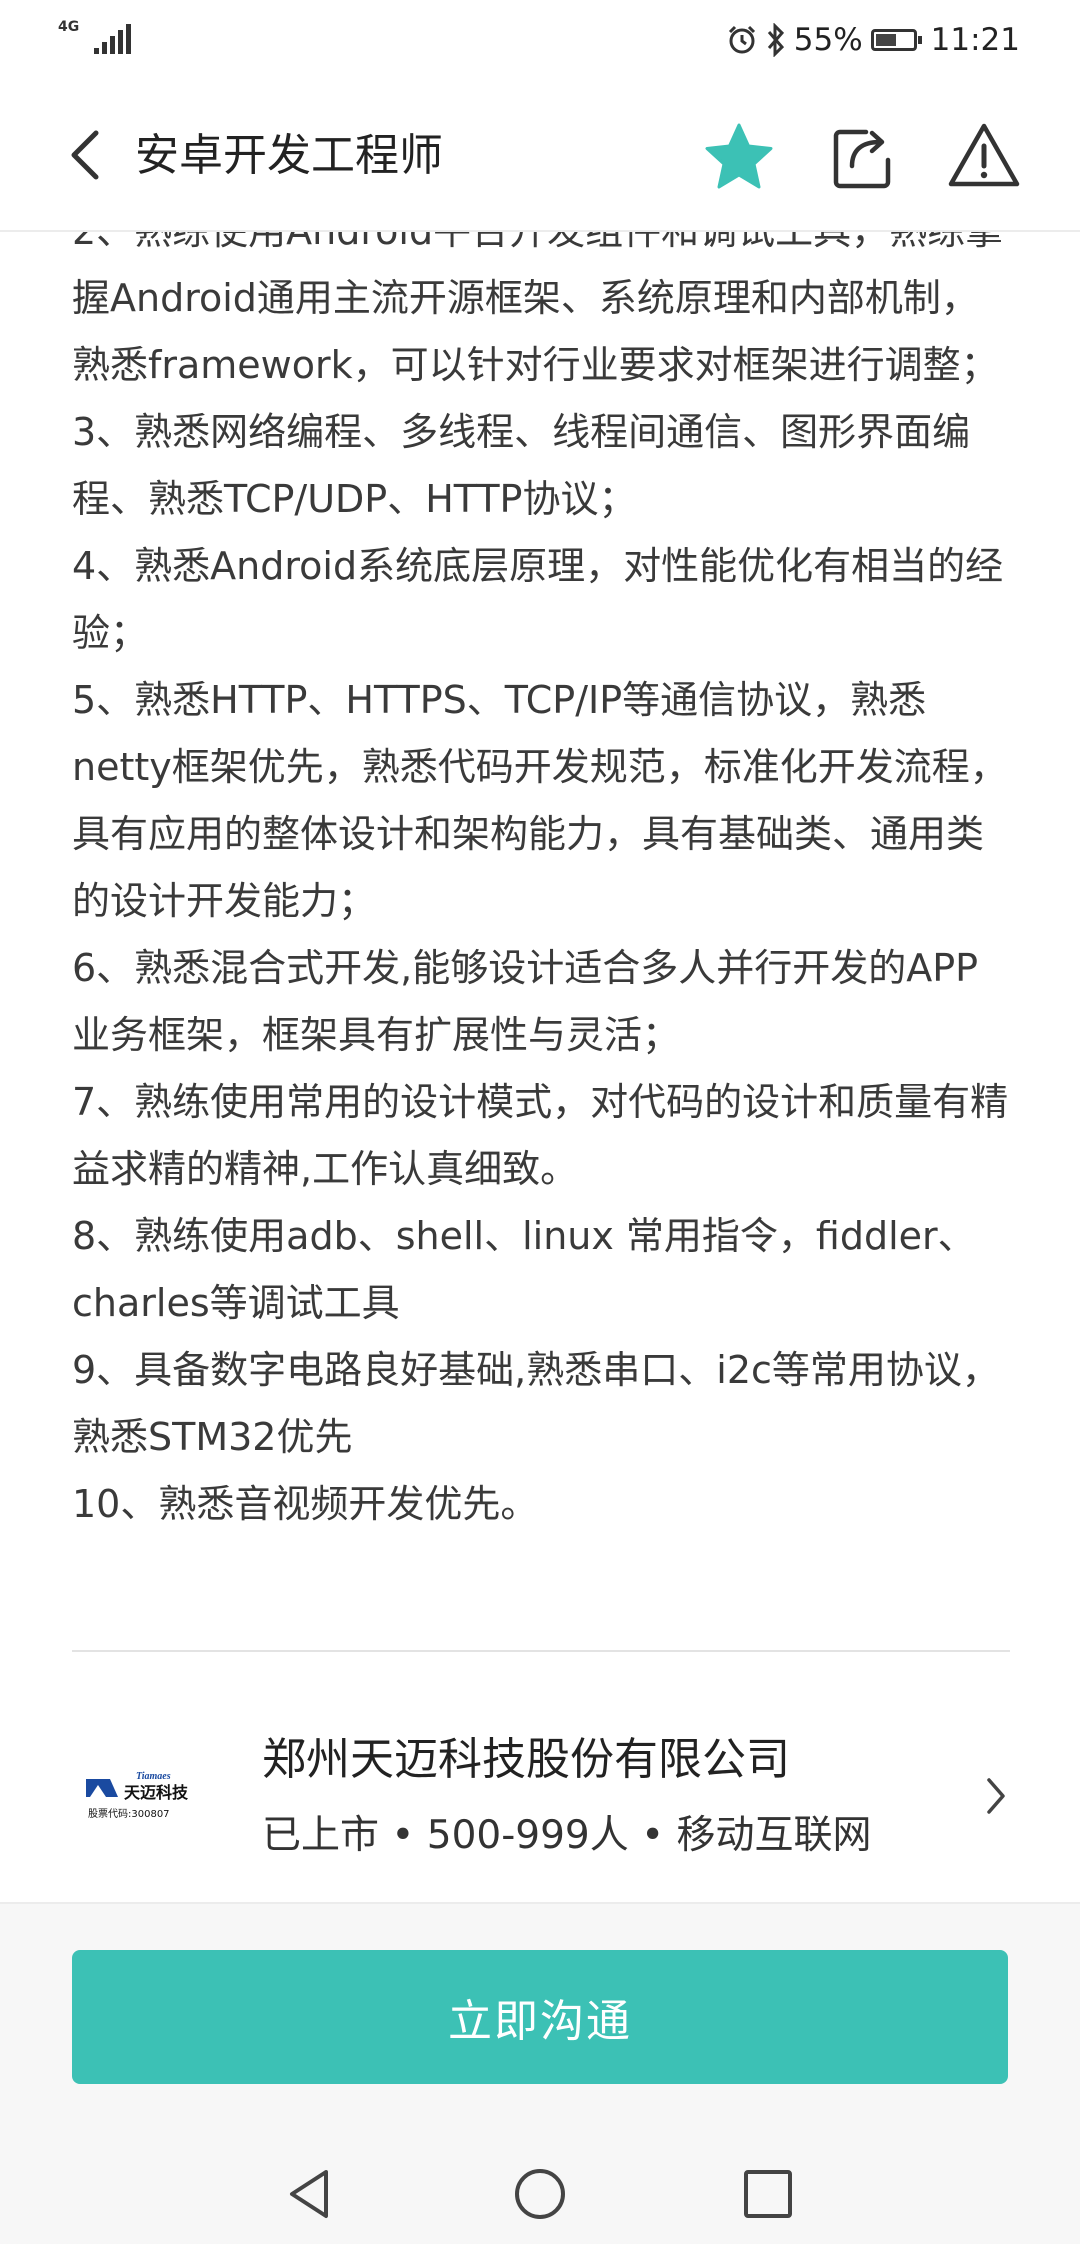 This screenshot has width=1080, height=2244. What do you see at coordinates (775, 40) in the screenshot?
I see `bluetooth-icon` at bounding box center [775, 40].